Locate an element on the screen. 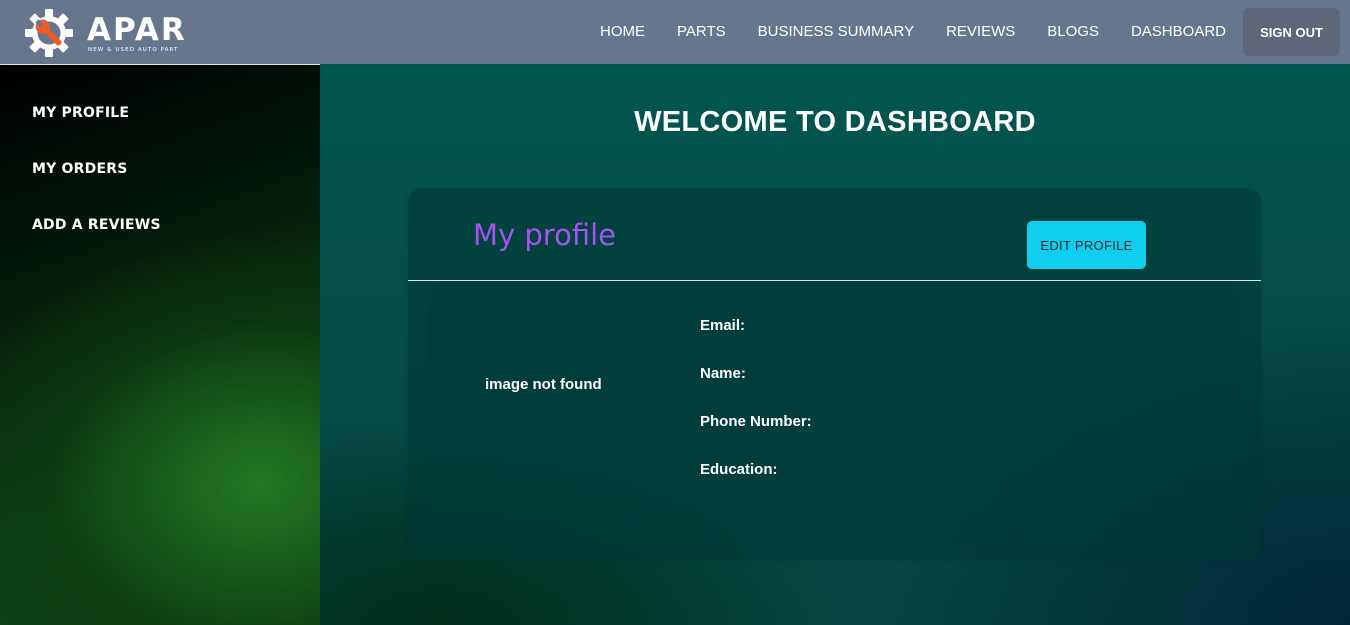  sign-out-button: SIGN OUT is located at coordinates (1291, 32).